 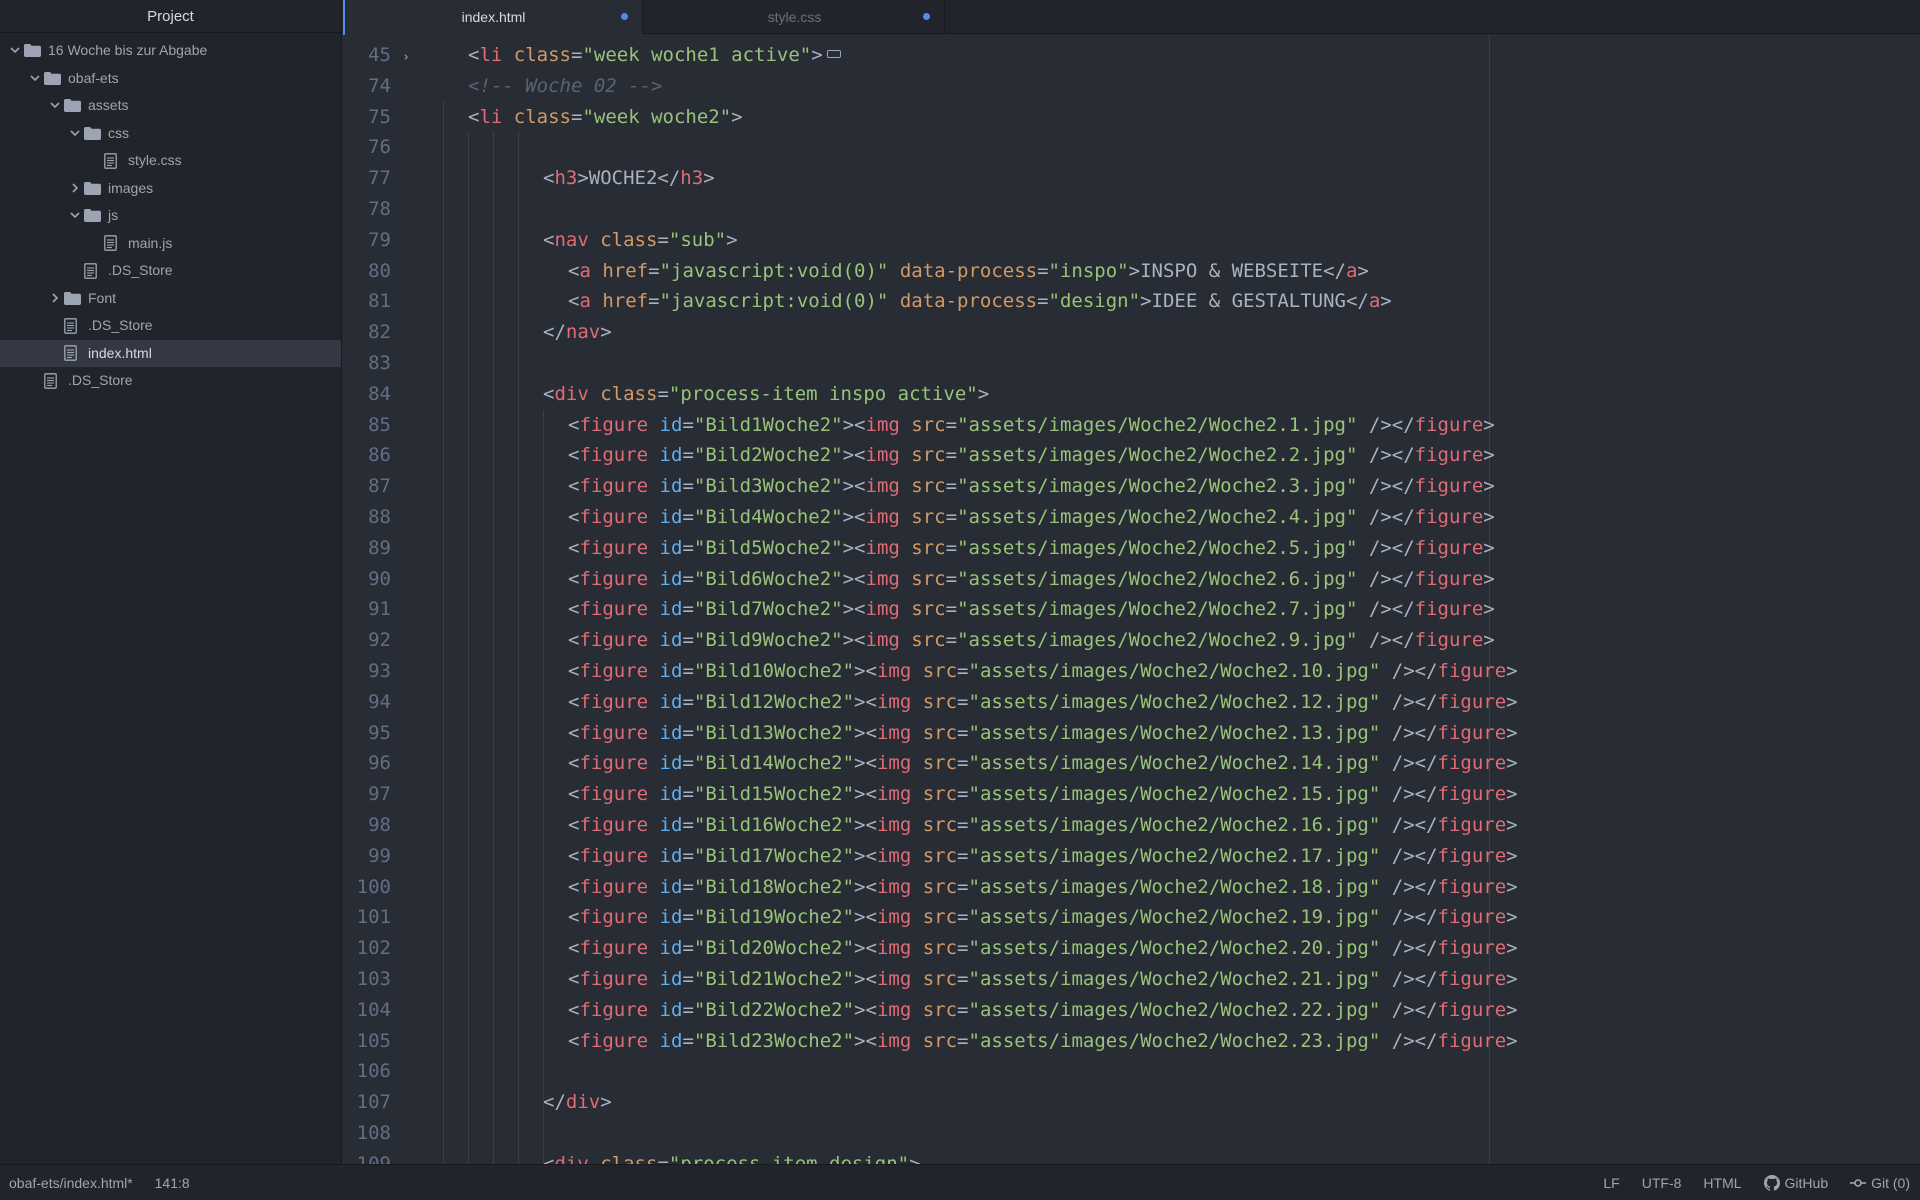 What do you see at coordinates (170, 161) in the screenshot?
I see `tree-file: style.css` at bounding box center [170, 161].